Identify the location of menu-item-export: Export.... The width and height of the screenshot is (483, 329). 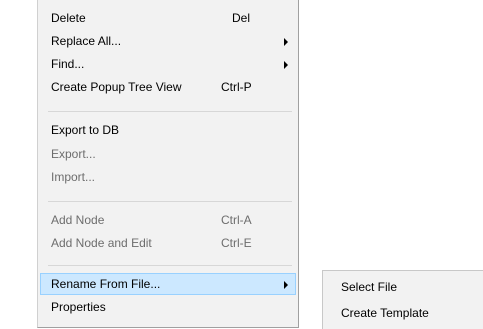
(168, 154).